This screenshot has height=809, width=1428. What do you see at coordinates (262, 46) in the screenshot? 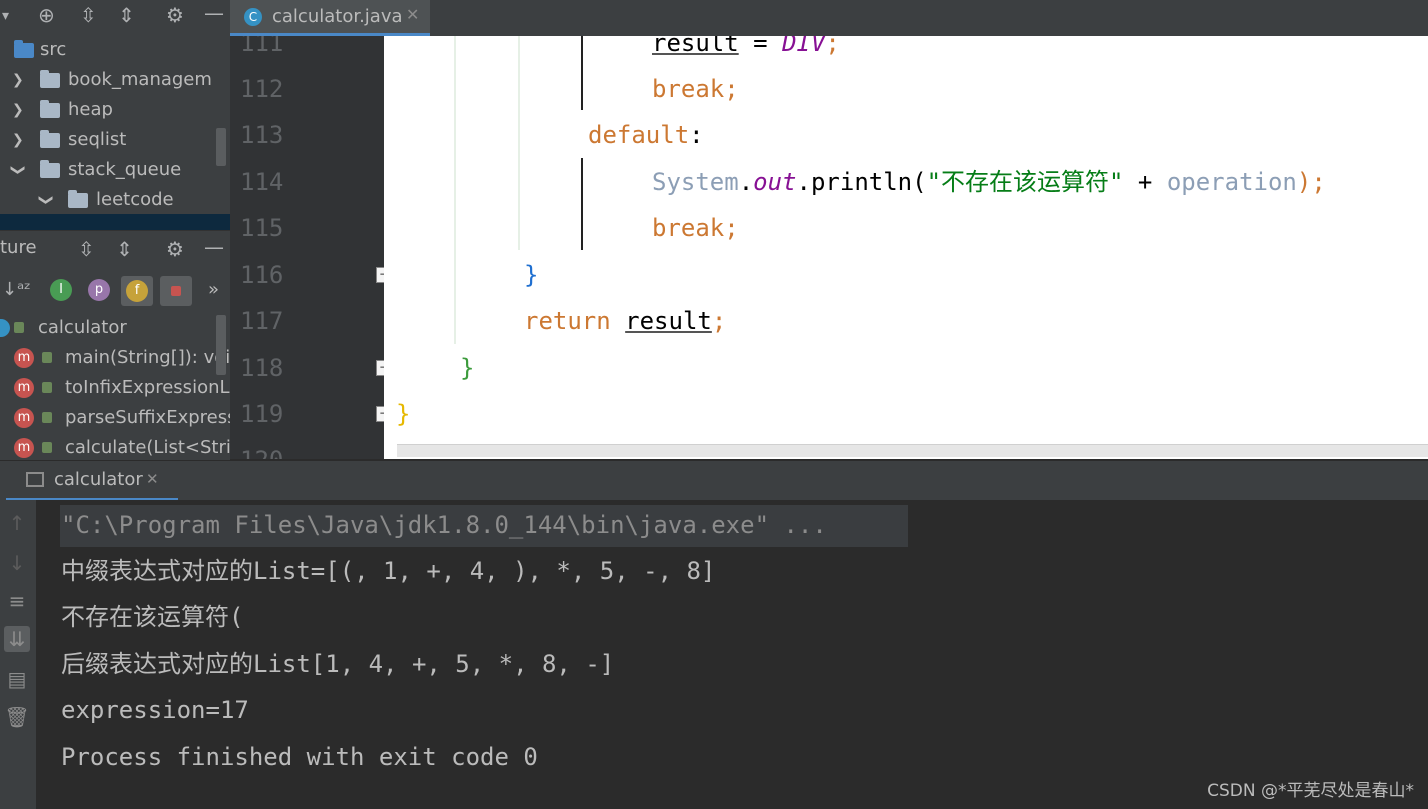
I see `line-number: 111` at bounding box center [262, 46].